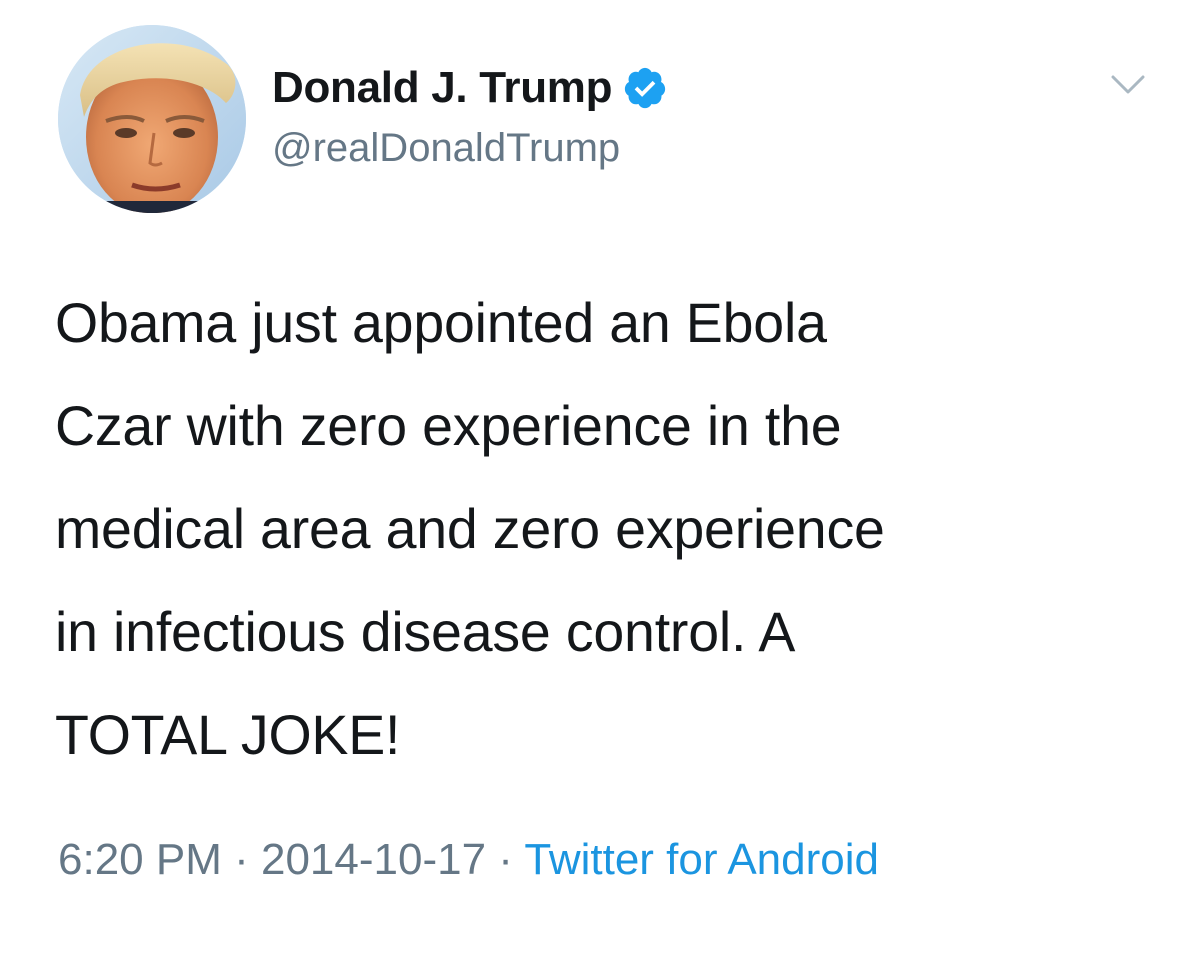 The image size is (1200, 978). What do you see at coordinates (645, 88) in the screenshot?
I see `verified-badge-icon` at bounding box center [645, 88].